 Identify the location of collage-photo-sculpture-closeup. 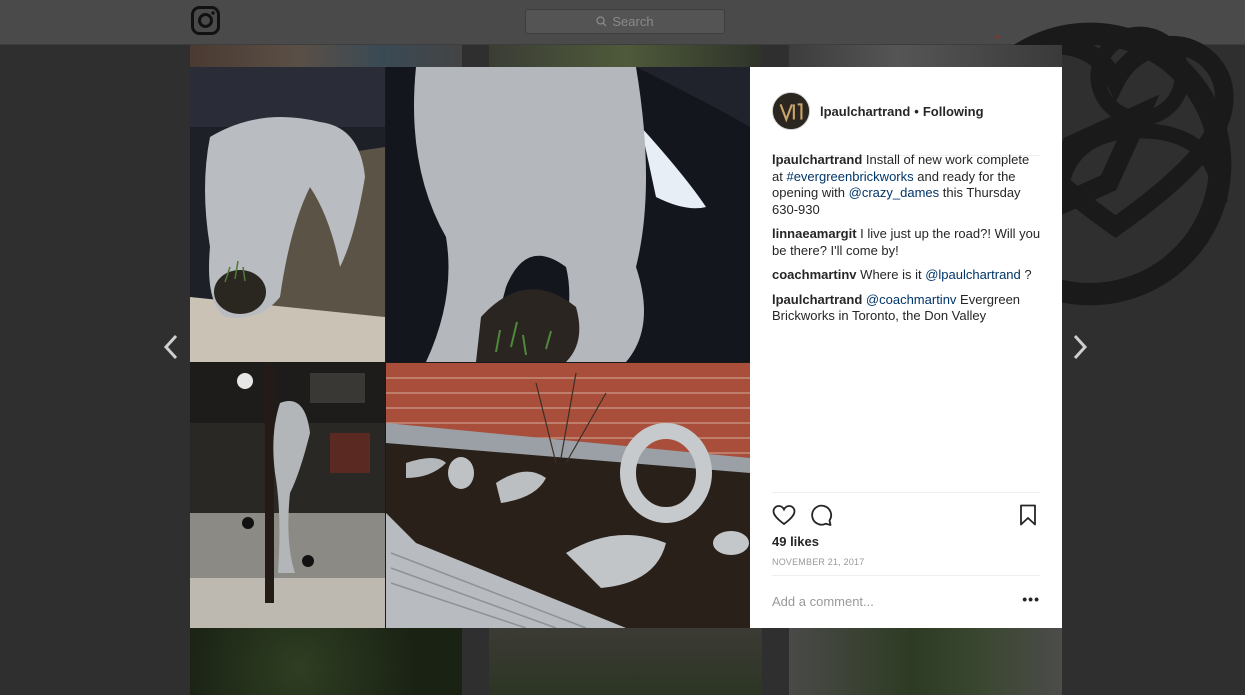
(568, 214).